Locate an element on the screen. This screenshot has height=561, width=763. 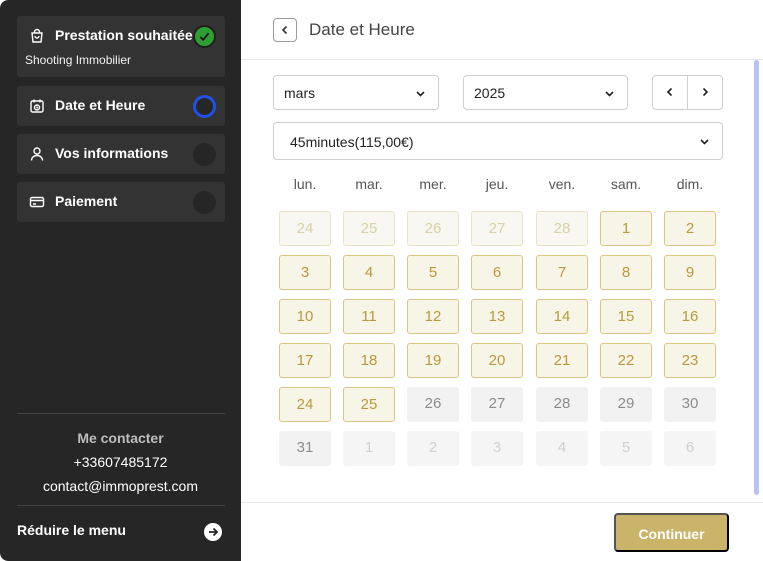
calendar-day: 15 is located at coordinates (626, 316).